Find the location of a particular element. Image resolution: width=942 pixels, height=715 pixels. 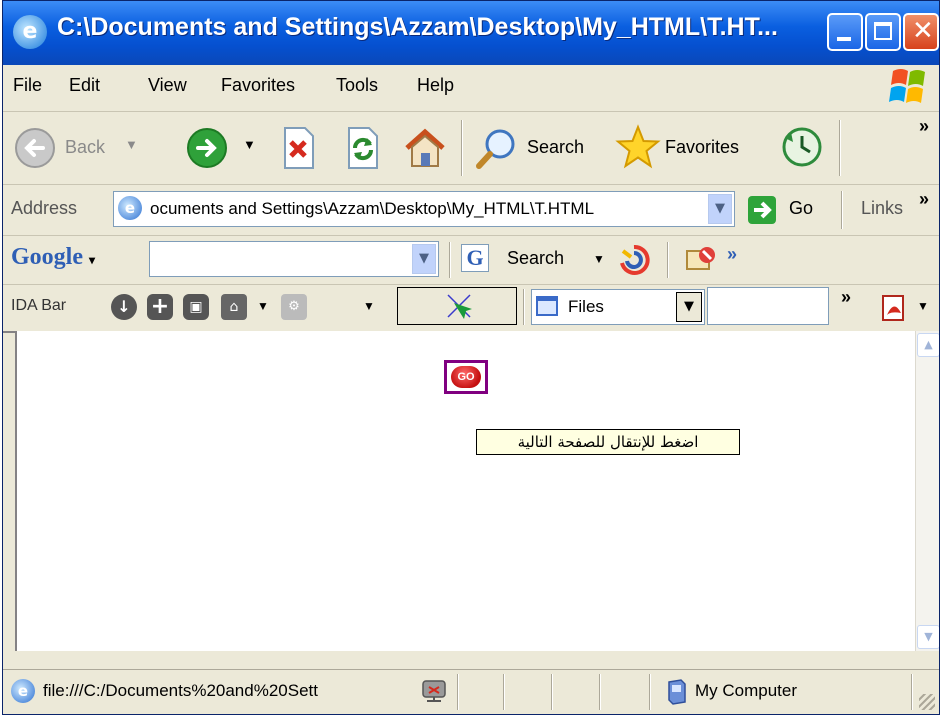

back-arrow-icon is located at coordinates (35, 148).